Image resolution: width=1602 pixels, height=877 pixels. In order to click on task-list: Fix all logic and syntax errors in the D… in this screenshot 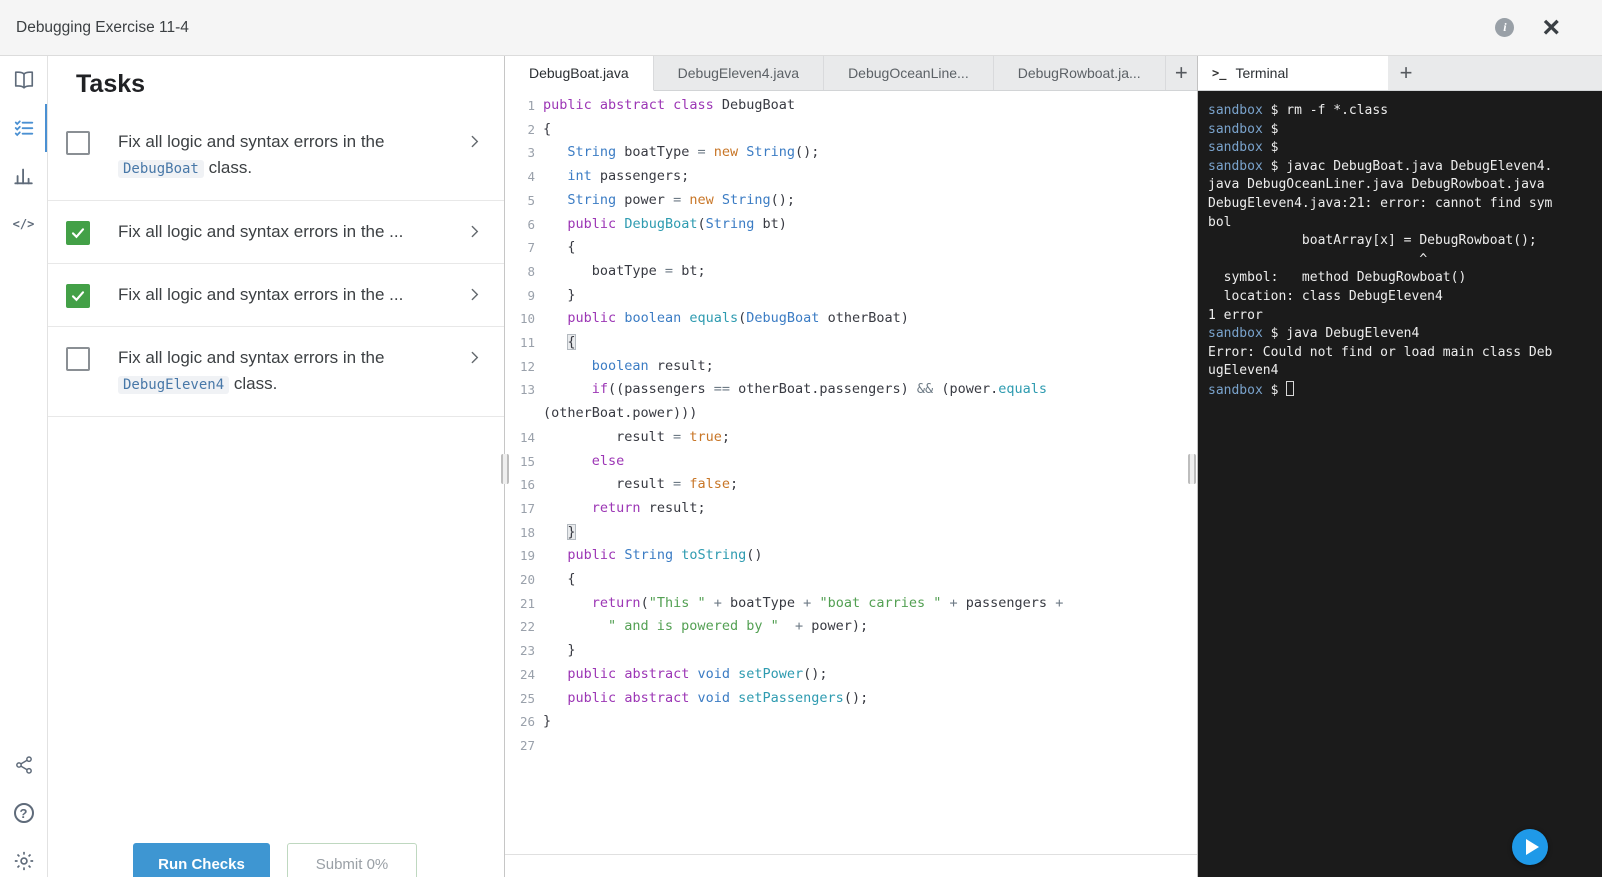, I will do `click(276, 264)`.